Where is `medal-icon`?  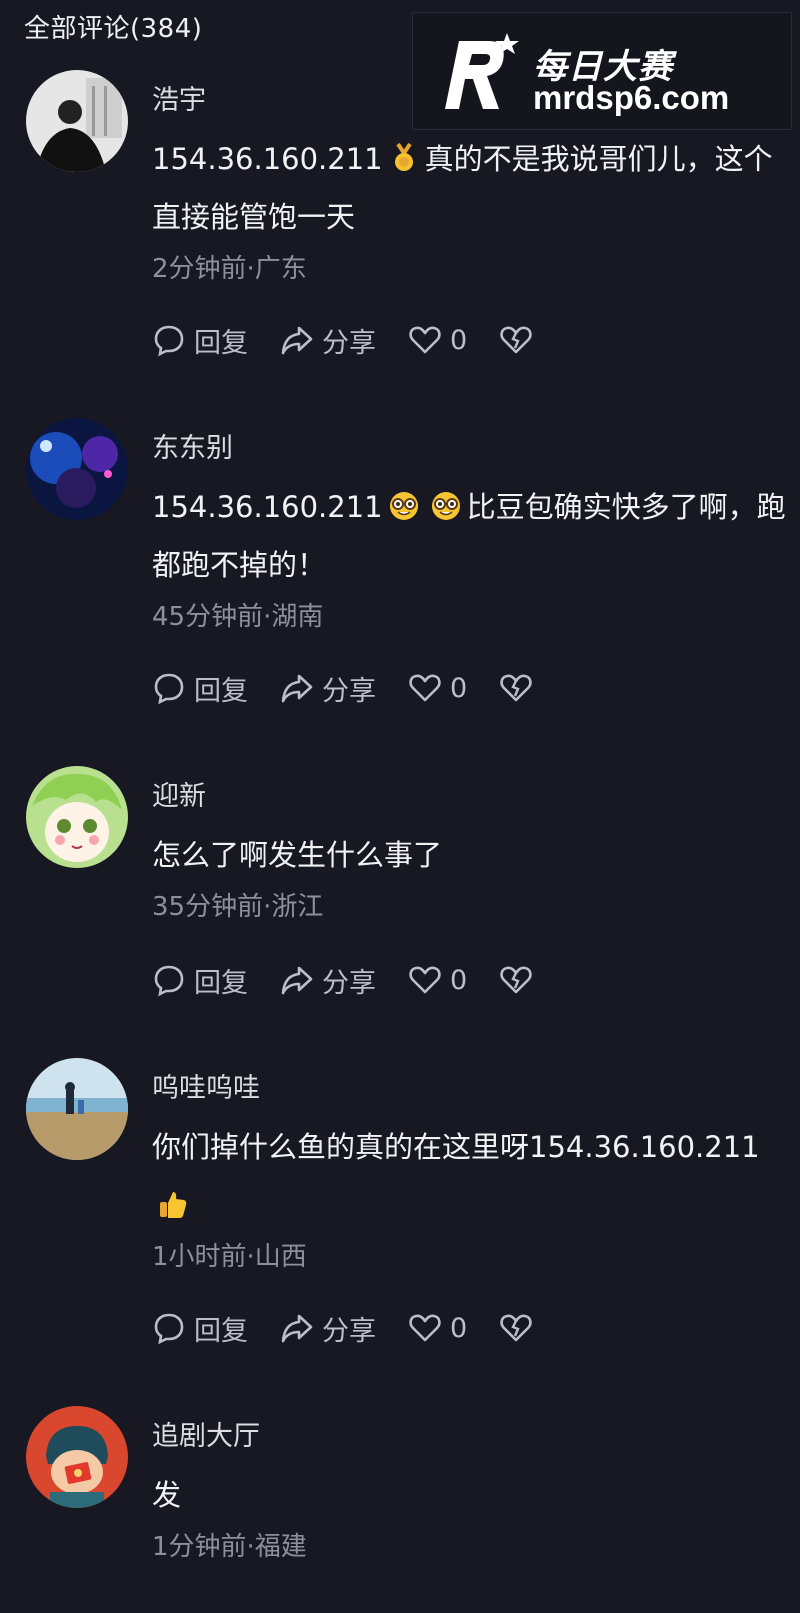
medal-icon is located at coordinates (403, 157).